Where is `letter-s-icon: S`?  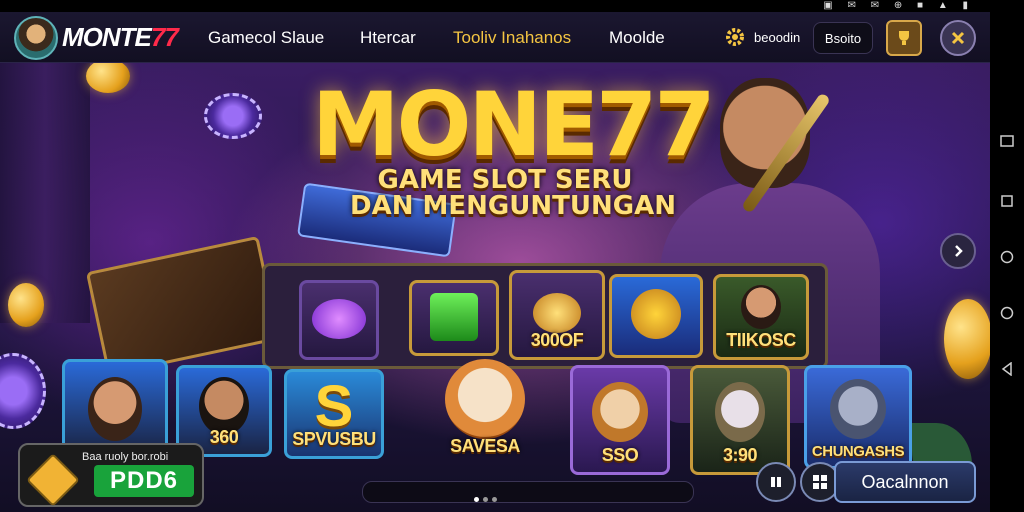
letter-s-icon: S is located at coordinates (334, 407).